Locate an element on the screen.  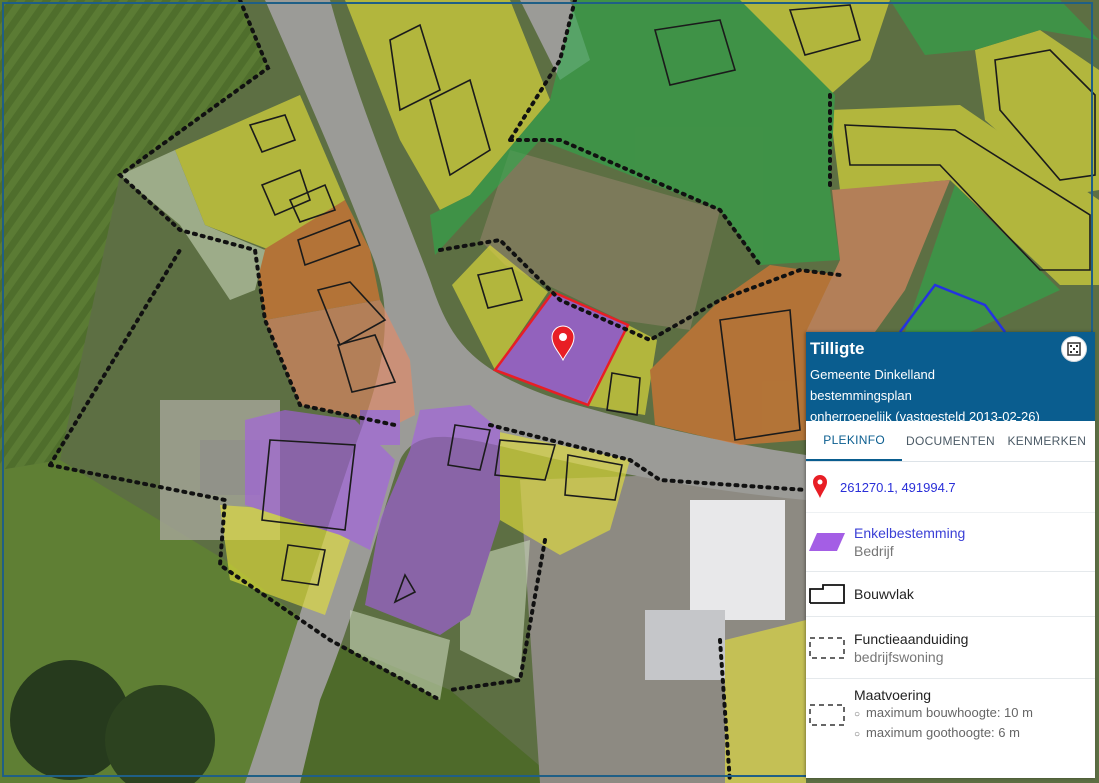
maatvoering-icon is located at coordinates (827, 715).